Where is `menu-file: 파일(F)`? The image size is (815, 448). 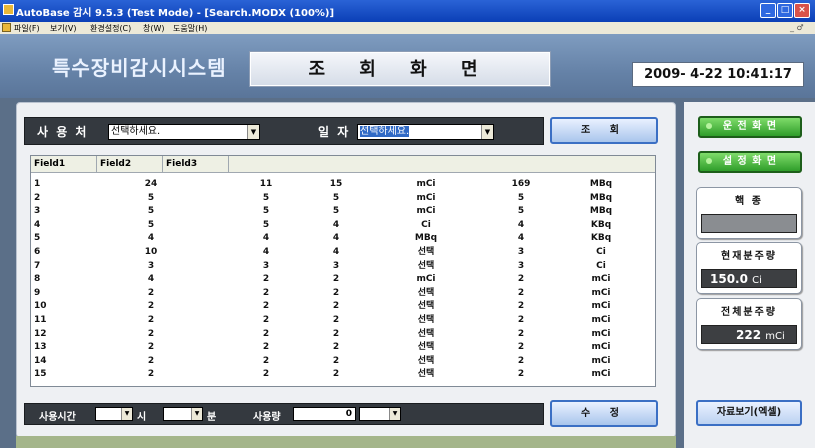 menu-file: 파일(F) is located at coordinates (27, 28).